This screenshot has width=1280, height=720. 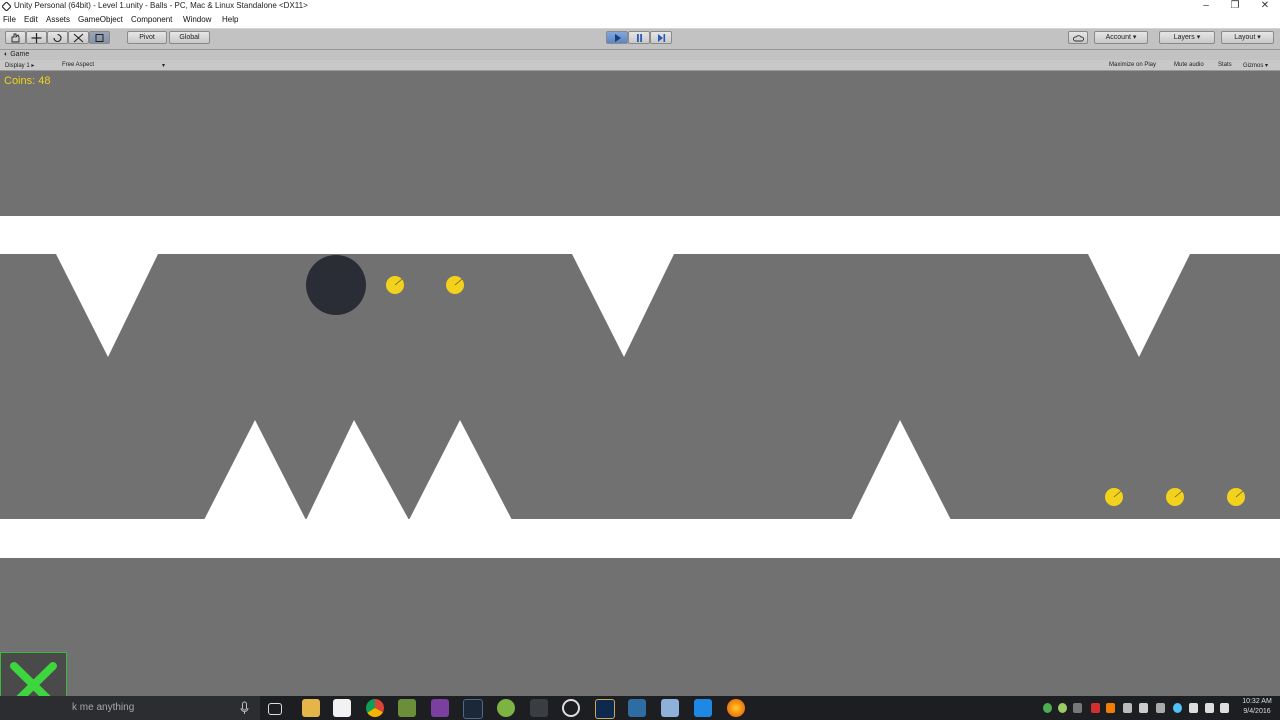 What do you see at coordinates (440, 708) in the screenshot?
I see `visual-studio-icon` at bounding box center [440, 708].